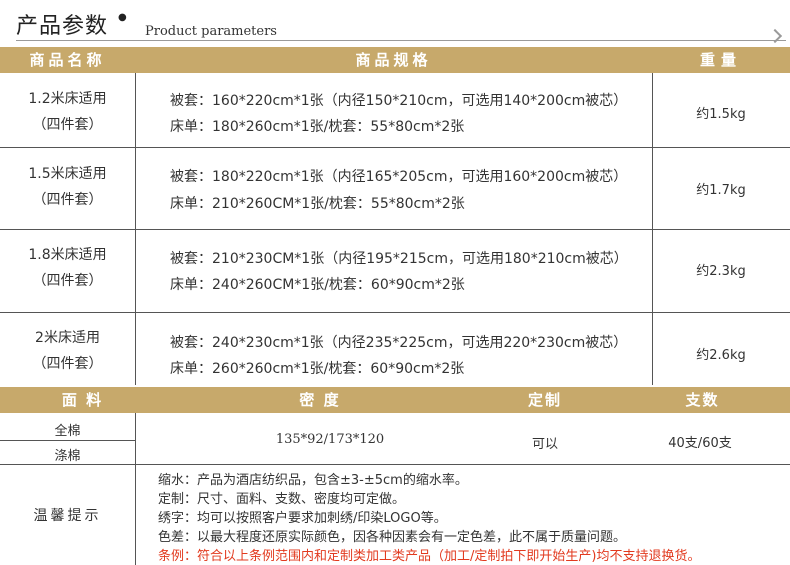 This screenshot has height=565, width=790. I want to click on column-divider, so click(135, 489).